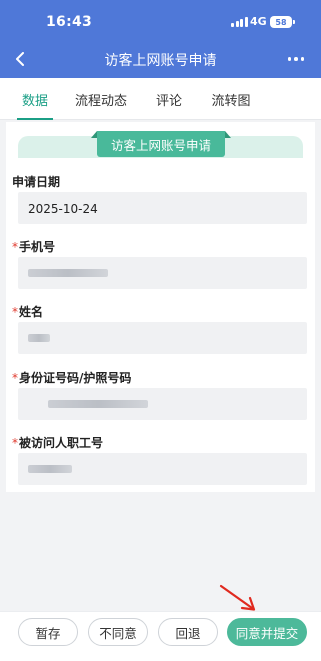 This screenshot has width=321, height=661. I want to click on form-title-banner: 访客上网账号申请, so click(161, 144).